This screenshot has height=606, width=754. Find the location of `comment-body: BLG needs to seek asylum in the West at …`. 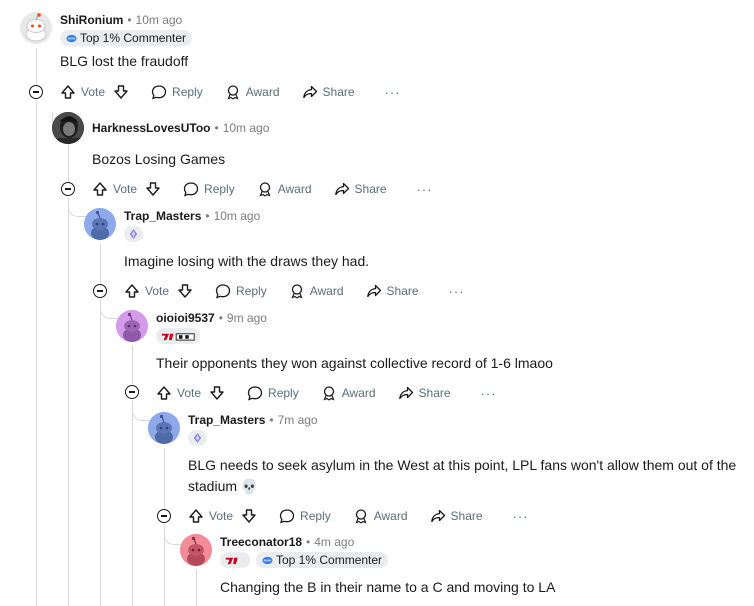

comment-body: BLG needs to seek asylum in the West at … is located at coordinates (468, 476).